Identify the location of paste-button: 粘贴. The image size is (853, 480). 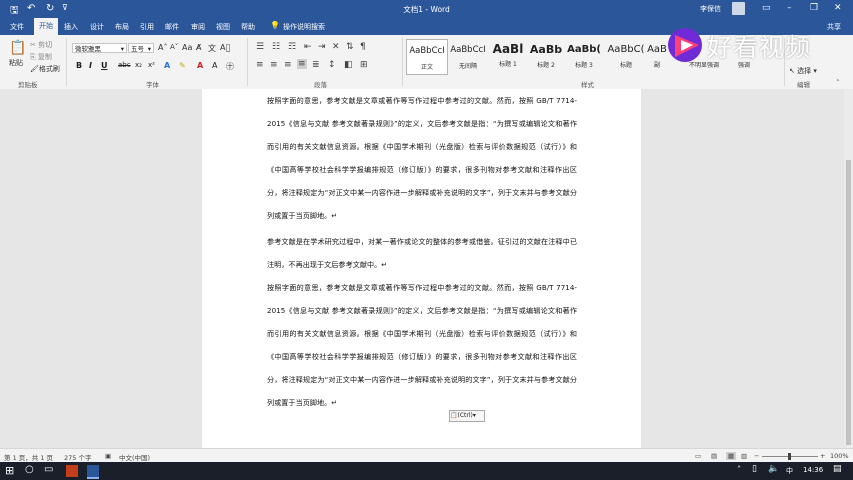
(16, 63).